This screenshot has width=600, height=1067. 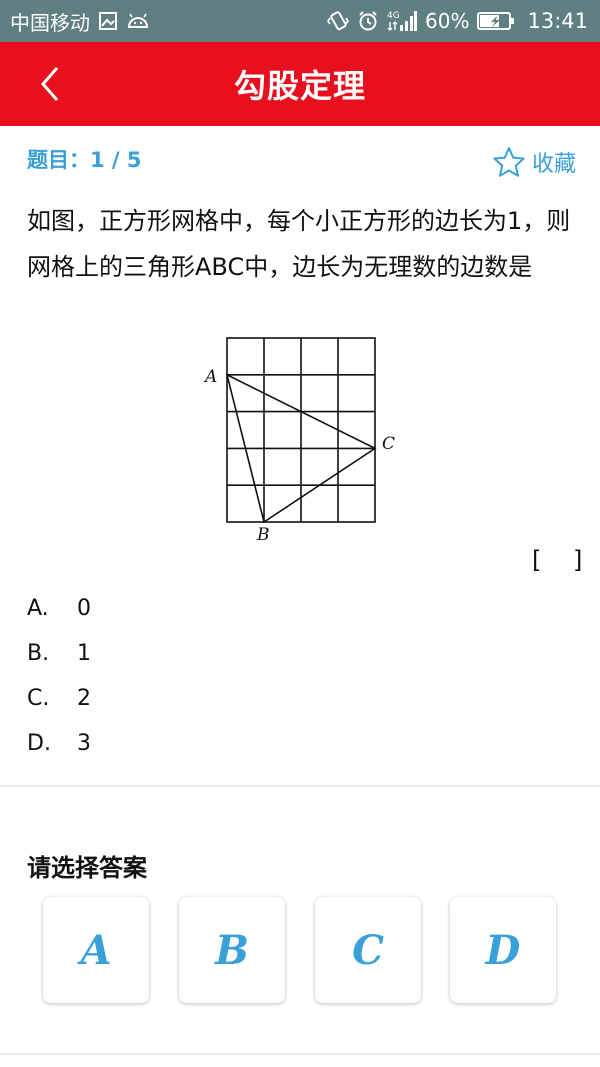 What do you see at coordinates (232, 950) in the screenshot?
I see `answer-button-b: B` at bounding box center [232, 950].